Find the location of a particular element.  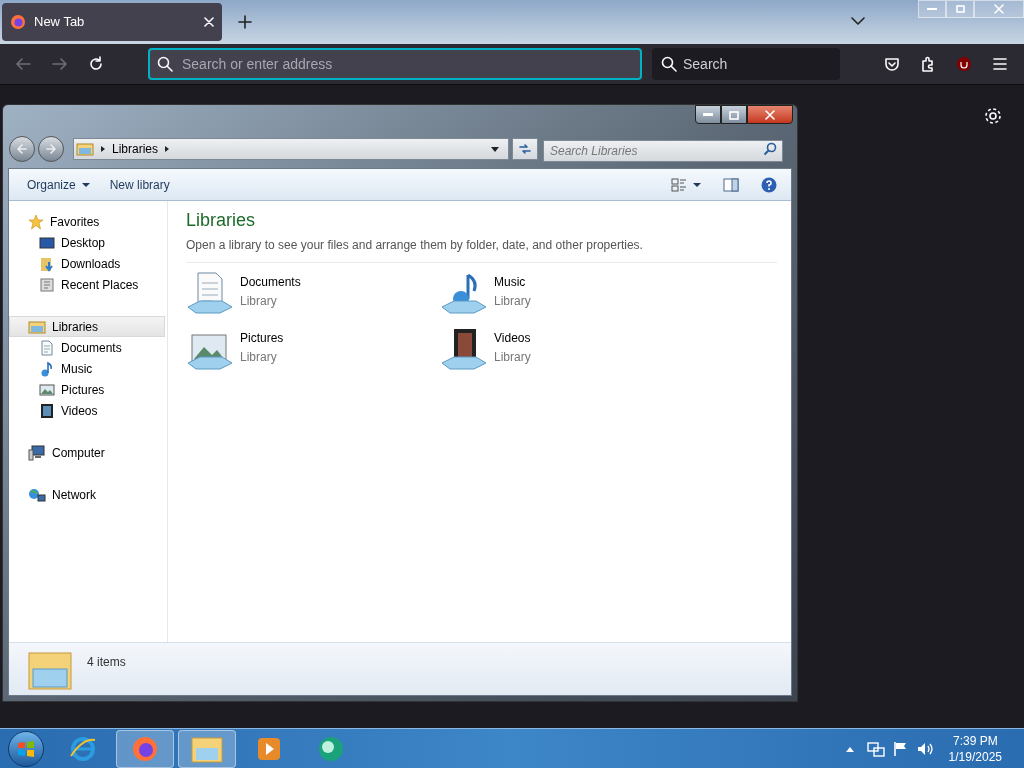

tab-list-icon is located at coordinates (858, 21).